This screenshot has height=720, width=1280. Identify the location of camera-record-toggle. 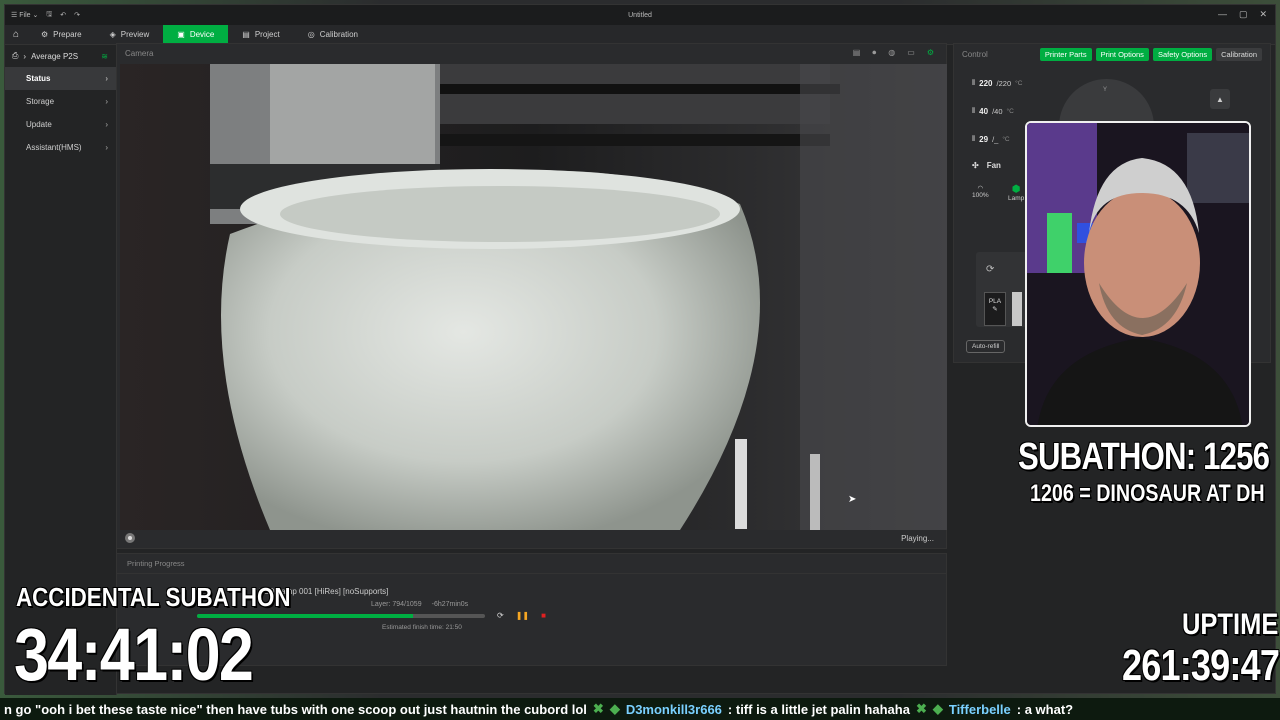
(130, 538).